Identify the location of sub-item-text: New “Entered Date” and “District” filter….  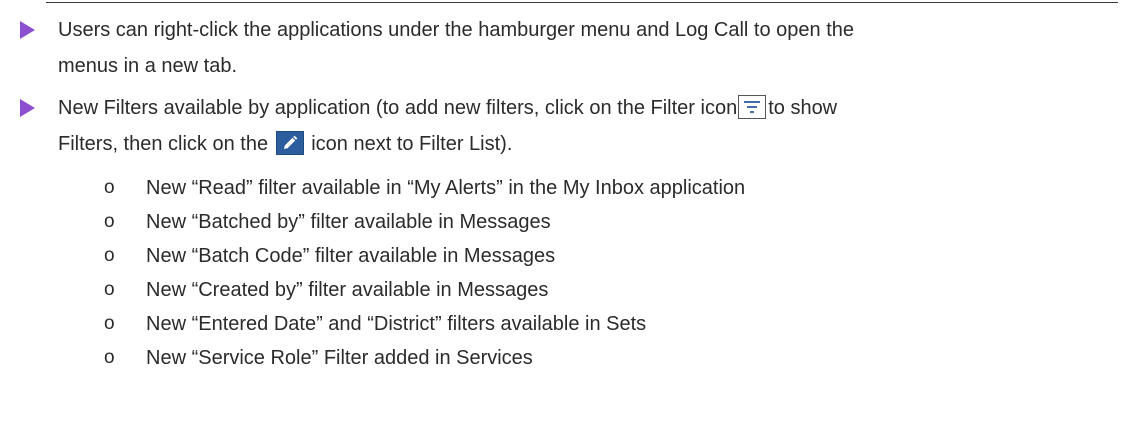
(396, 324).